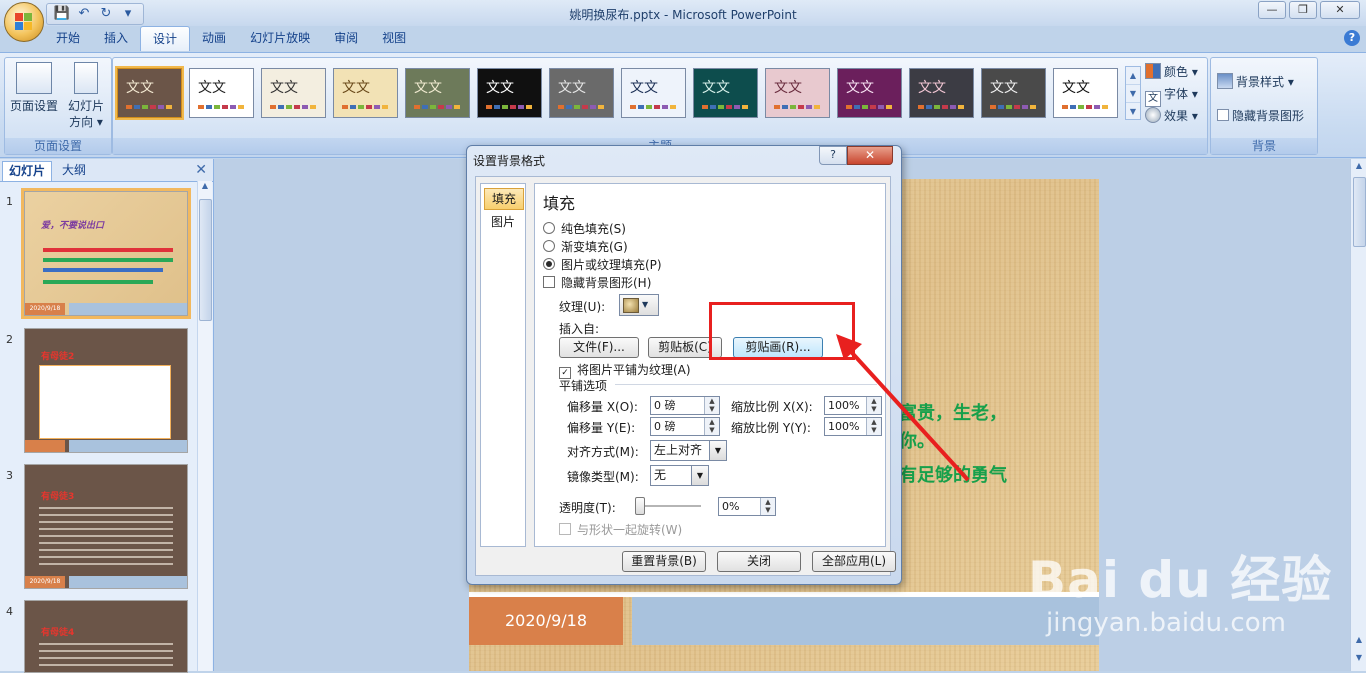 The image size is (1366, 673). What do you see at coordinates (679, 475) in the screenshot?
I see `mirror-type-select: 无 ▼` at bounding box center [679, 475].